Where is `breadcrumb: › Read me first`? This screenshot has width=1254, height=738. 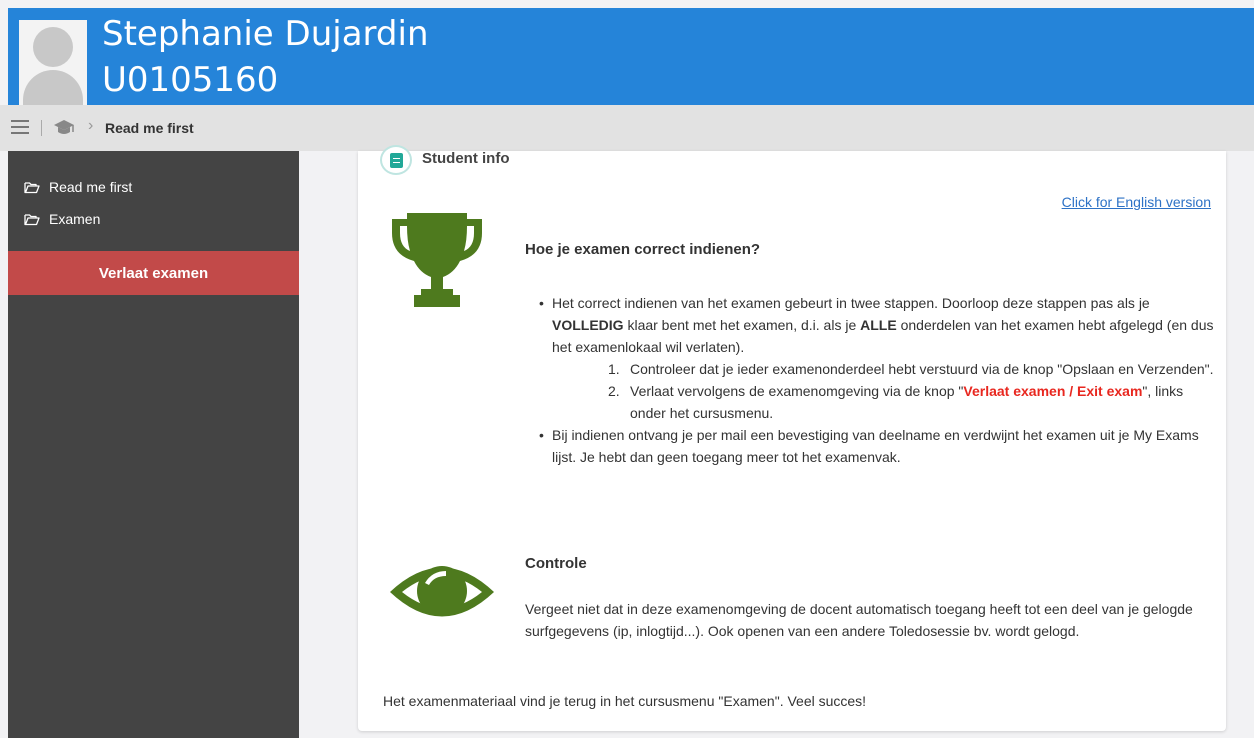
breadcrumb: › Read me first is located at coordinates (627, 128).